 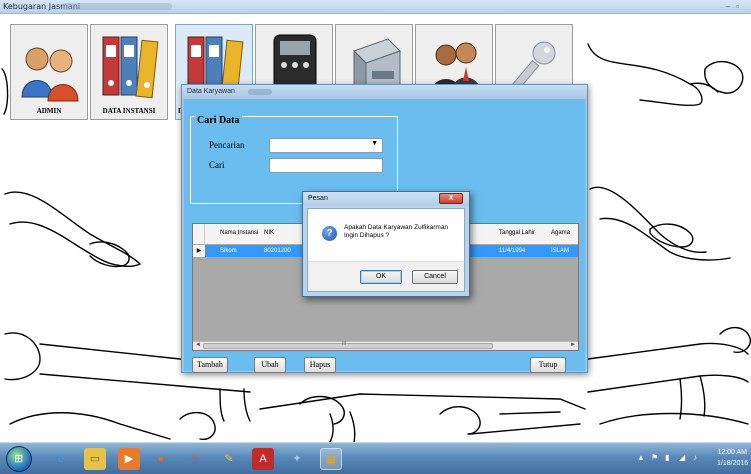 I want to click on close-button: X, so click(x=451, y=198).